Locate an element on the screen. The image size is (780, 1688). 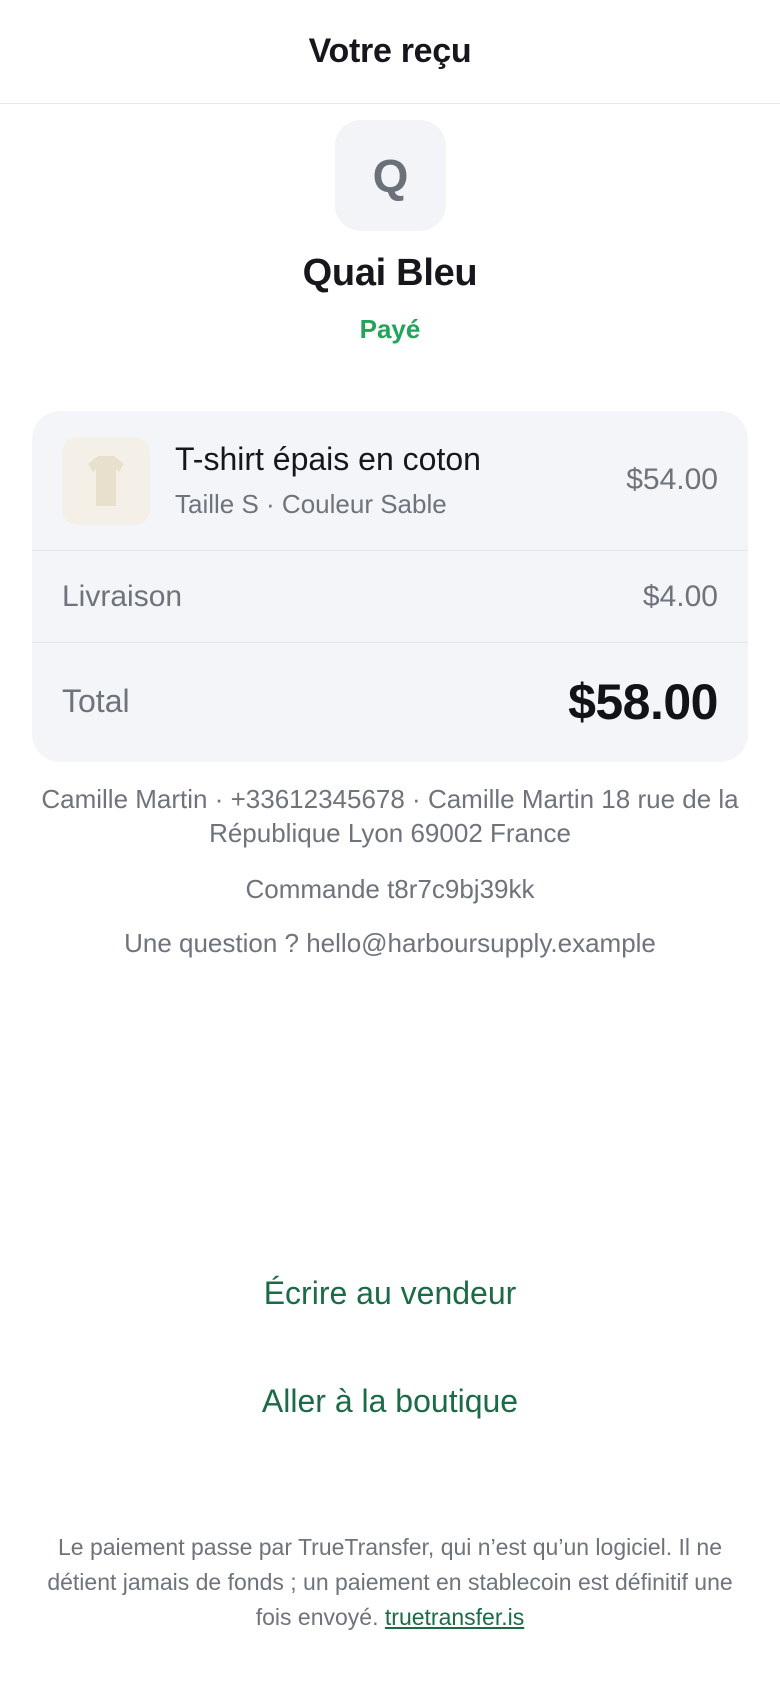
merchant-avatar: Q is located at coordinates (390, 175).